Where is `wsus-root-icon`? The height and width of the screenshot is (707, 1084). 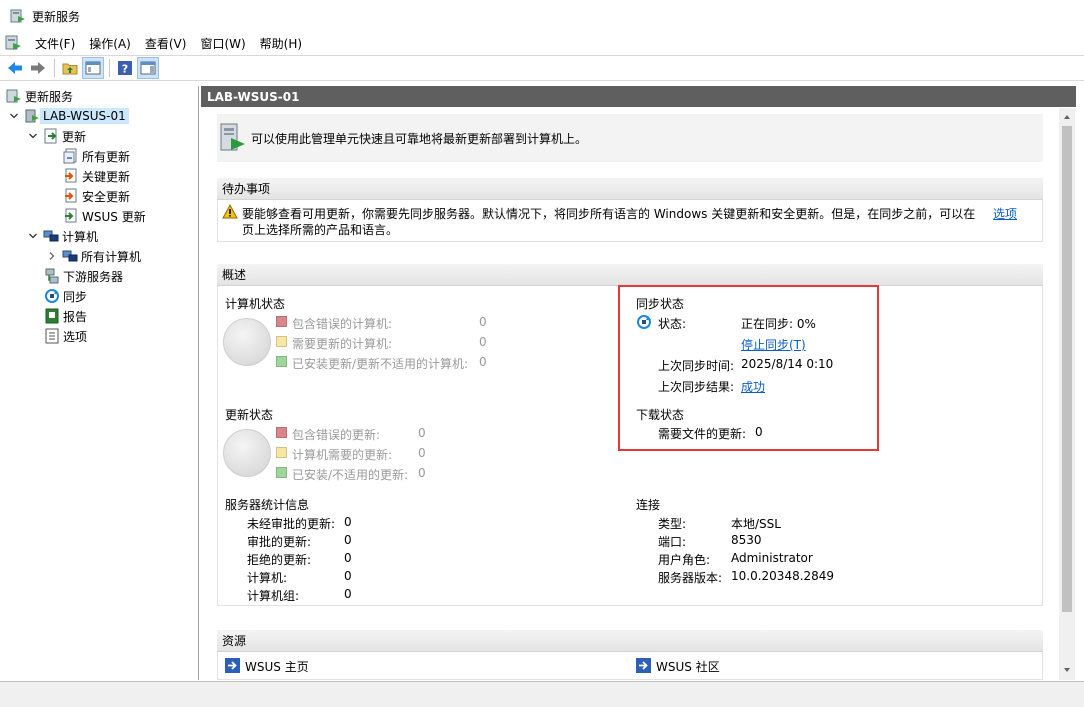
wsus-root-icon is located at coordinates (13, 96).